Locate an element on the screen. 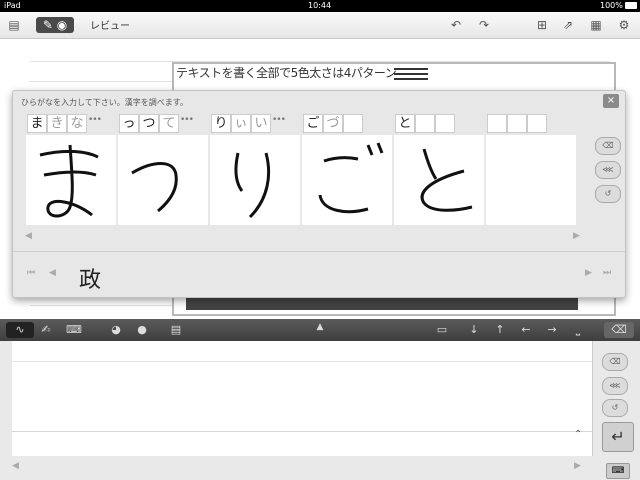 The image size is (640, 480). handwriting-stroke-ma is located at coordinates (69, 181).